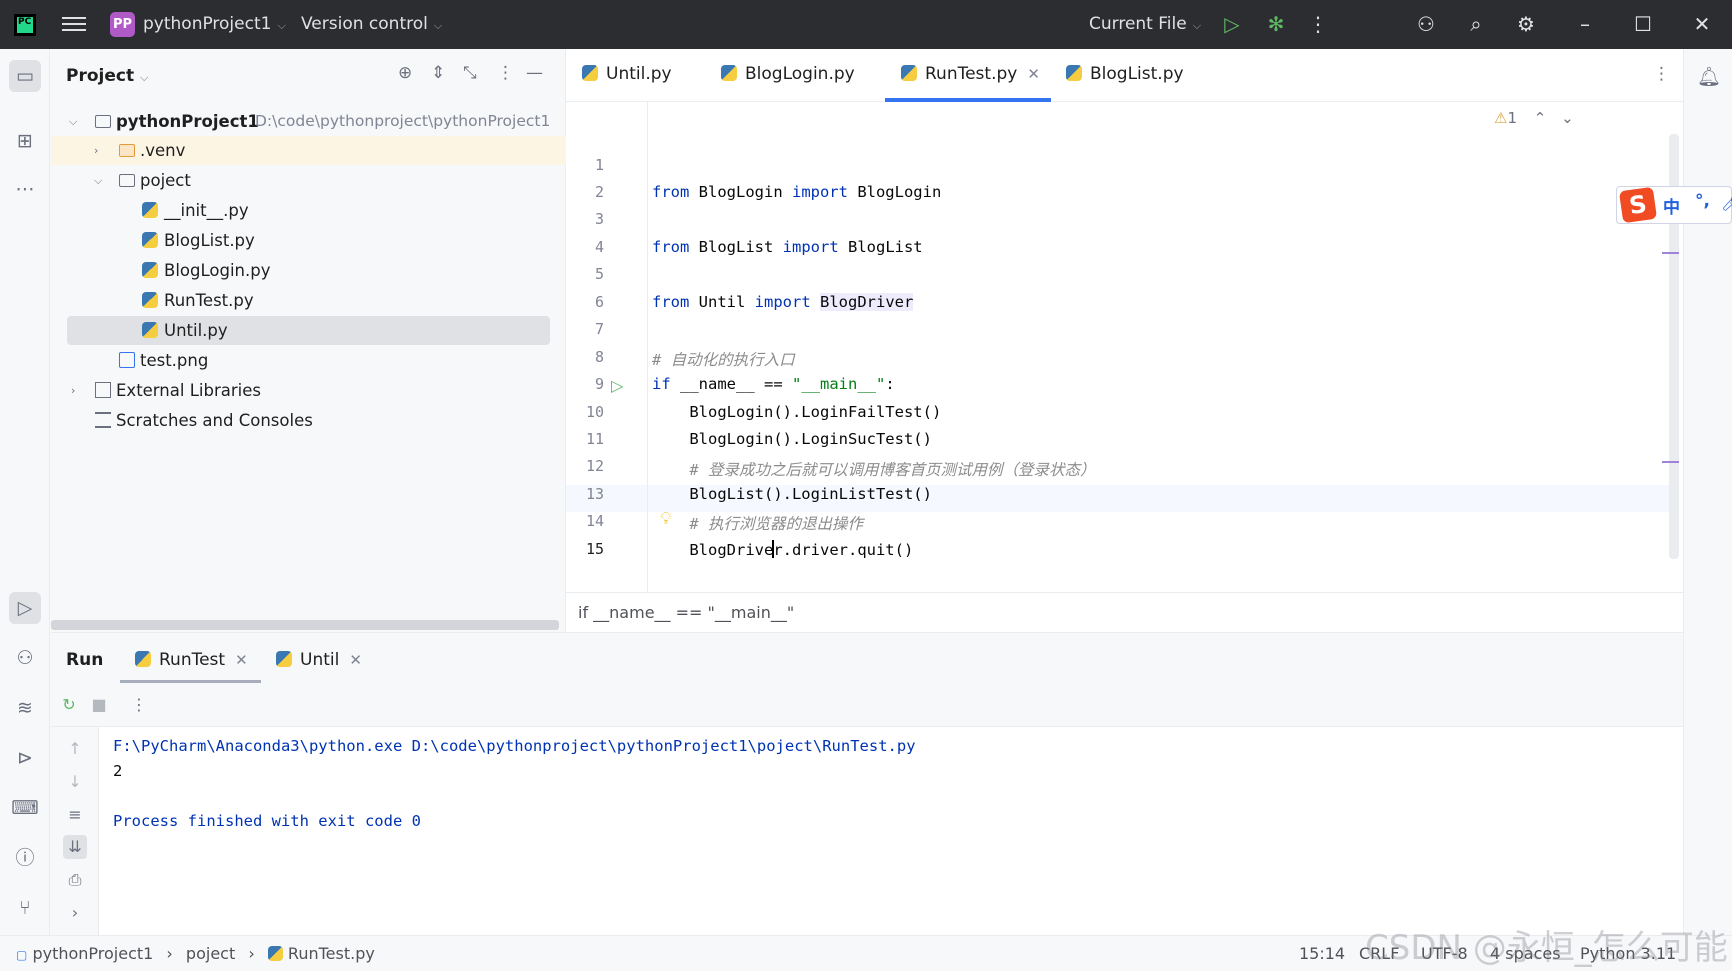 Image resolution: width=1732 pixels, height=971 pixels. What do you see at coordinates (470, 73) in the screenshot?
I see `collapse-all-icon: ⤡` at bounding box center [470, 73].